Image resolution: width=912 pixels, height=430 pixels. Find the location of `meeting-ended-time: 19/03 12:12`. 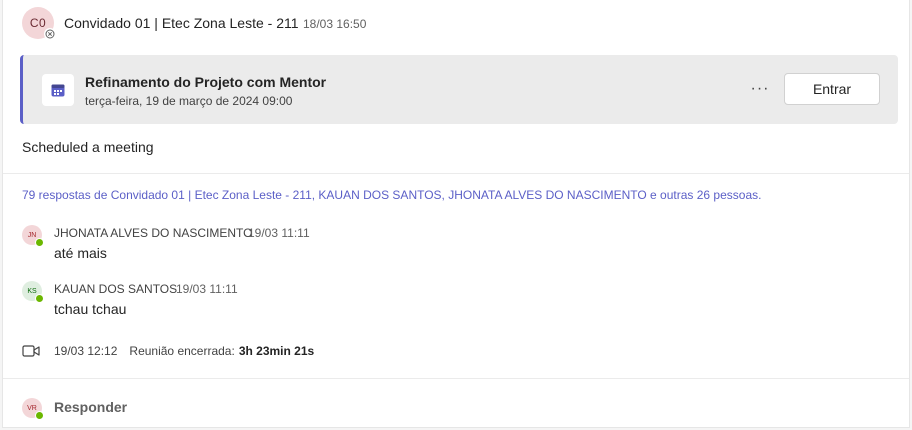

meeting-ended-time: 19/03 12:12 is located at coordinates (86, 351).